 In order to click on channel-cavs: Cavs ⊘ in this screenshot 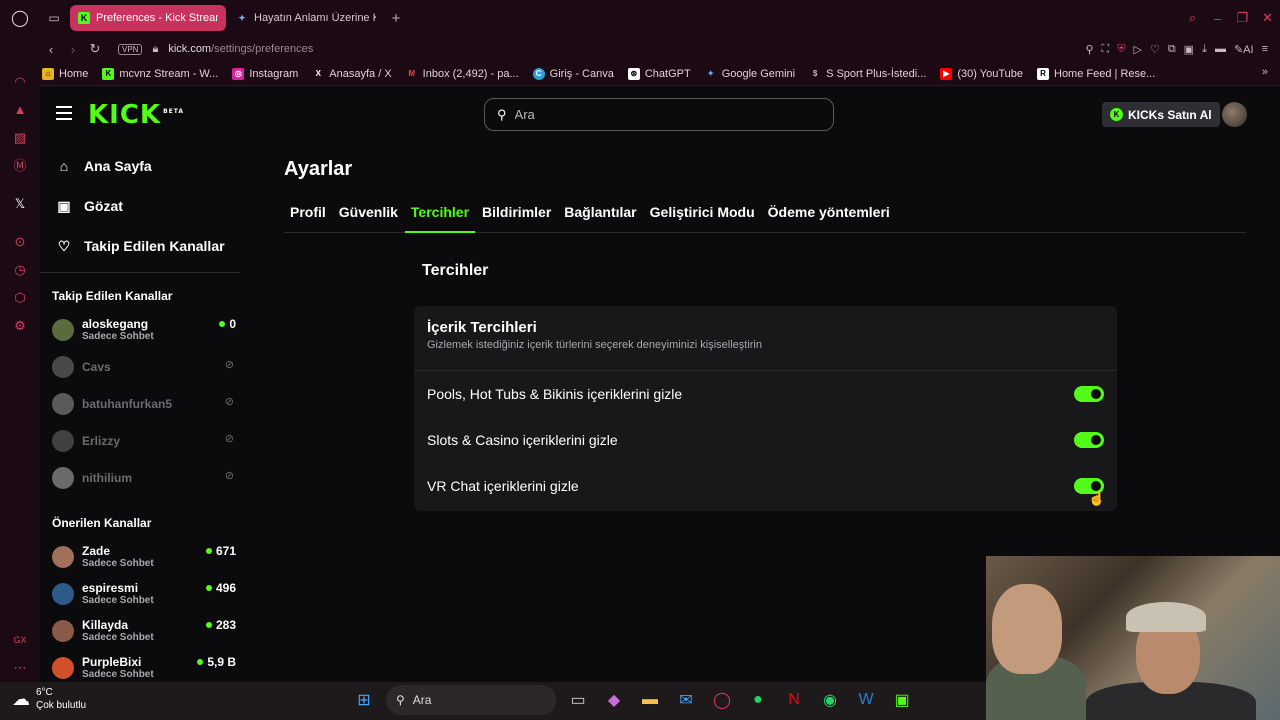, I will do `click(140, 366)`.